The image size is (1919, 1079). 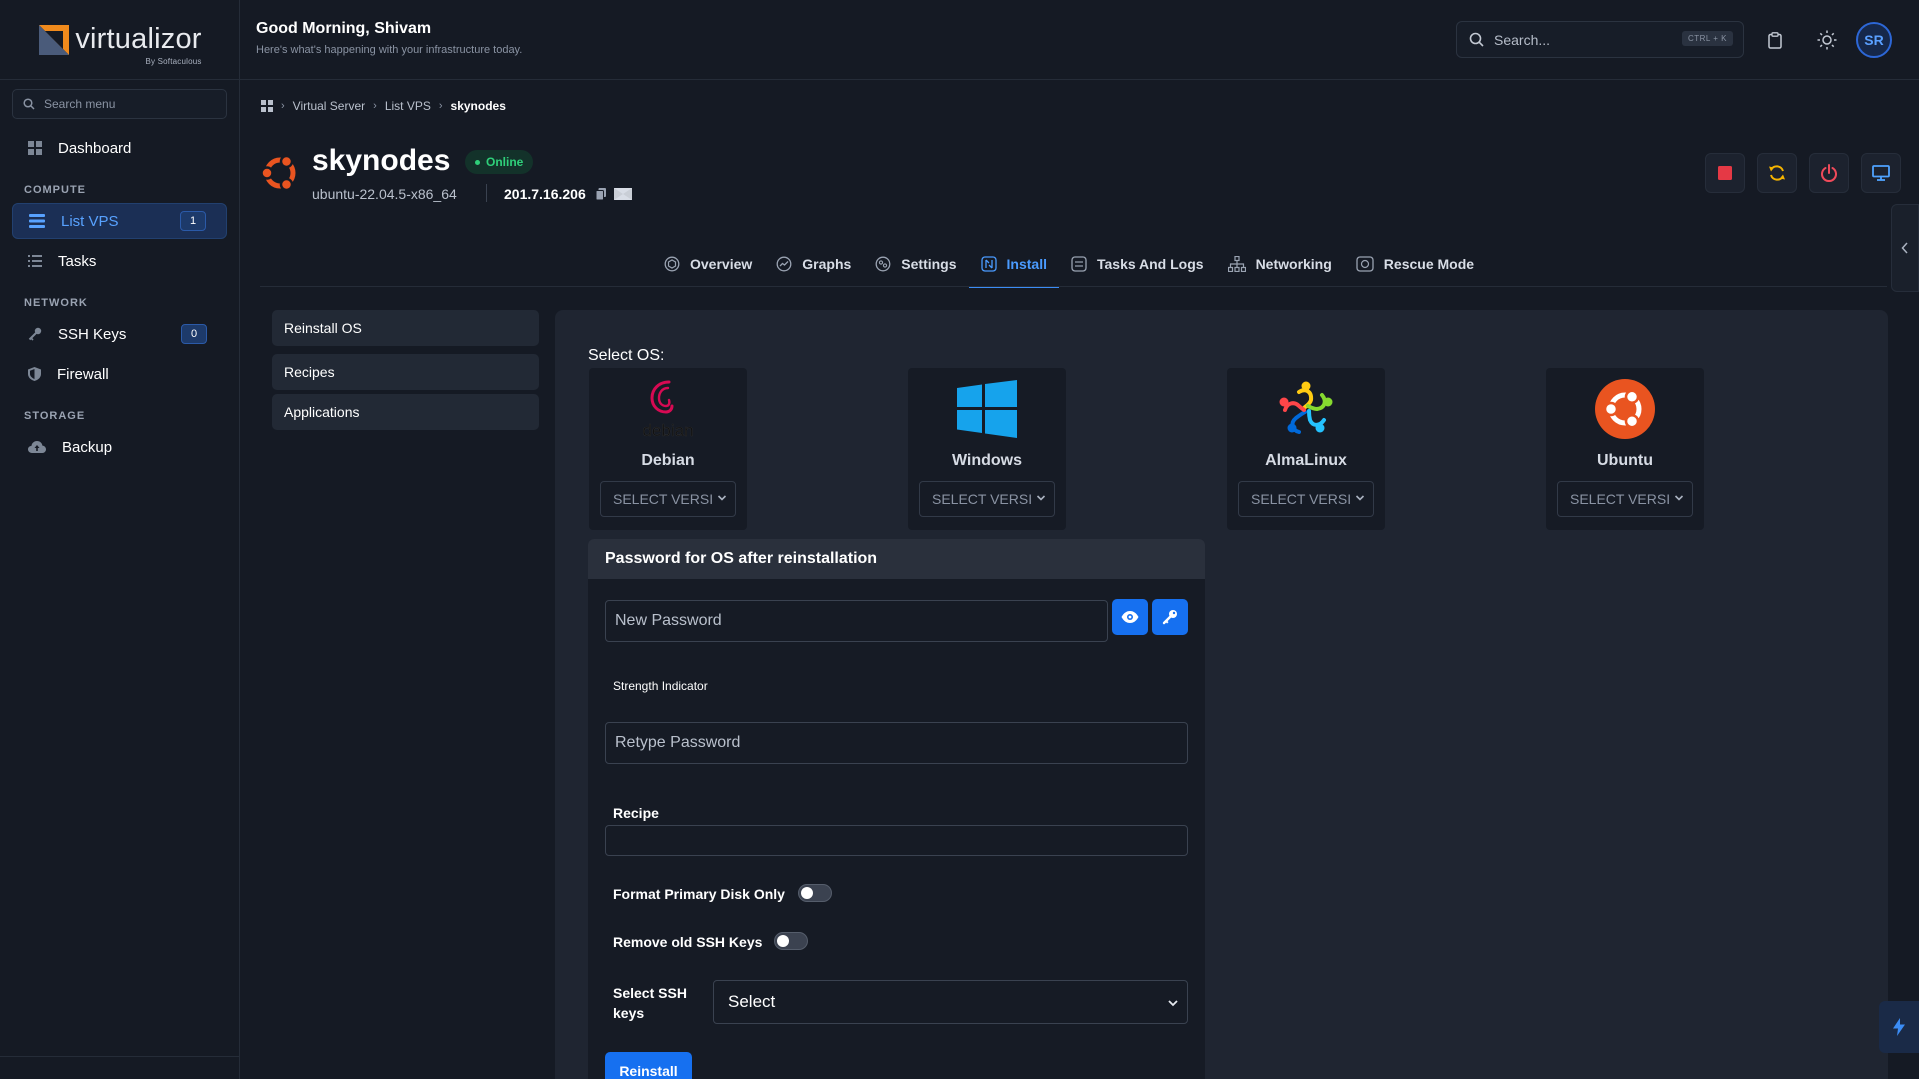 What do you see at coordinates (34, 374) in the screenshot?
I see `shield-icon` at bounding box center [34, 374].